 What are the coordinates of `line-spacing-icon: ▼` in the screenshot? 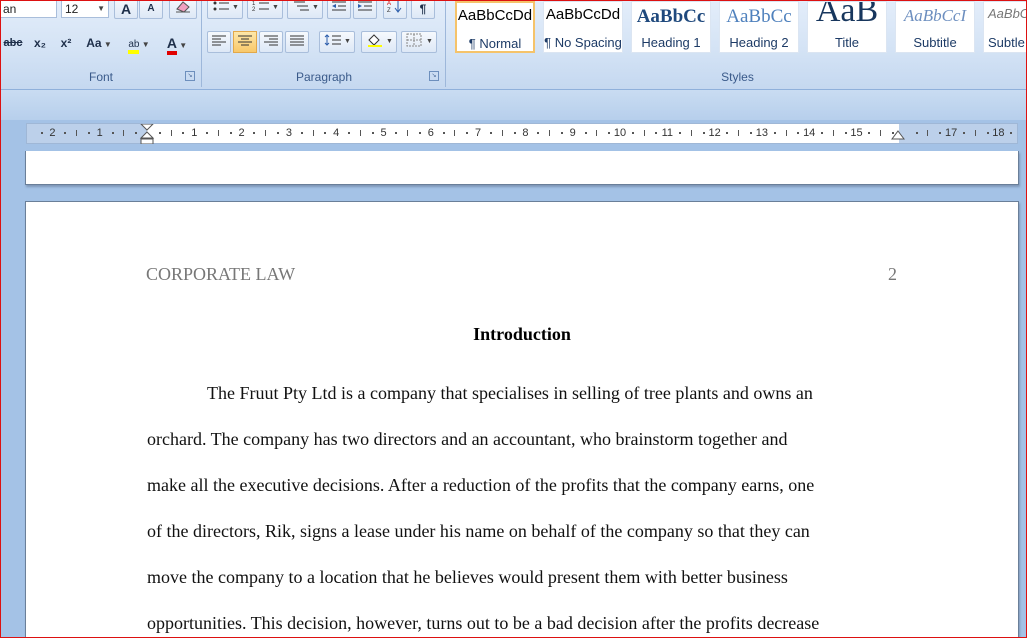 It's located at (337, 40).